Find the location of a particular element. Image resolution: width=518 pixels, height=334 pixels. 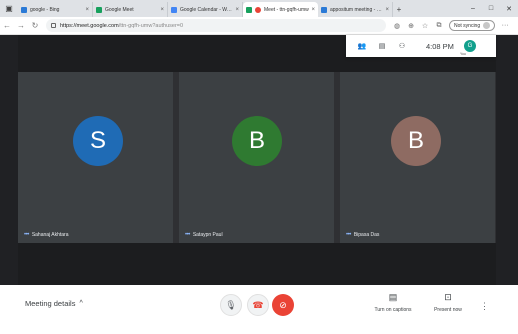

tab-title: Google Meet is located at coordinates (119, 9).